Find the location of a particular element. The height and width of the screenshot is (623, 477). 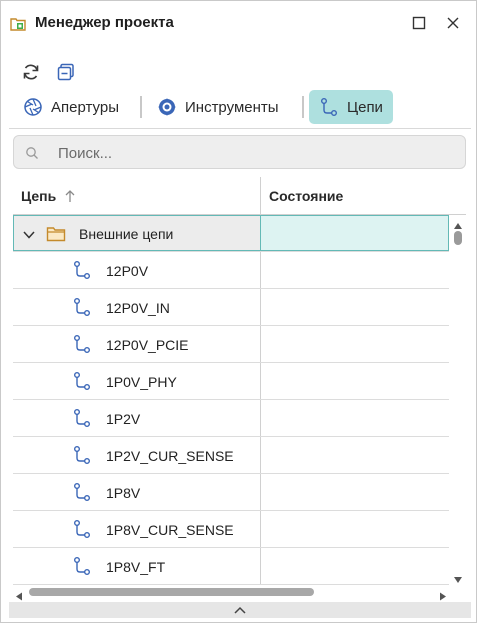

net-name: 1P8V_FT is located at coordinates (136, 567).